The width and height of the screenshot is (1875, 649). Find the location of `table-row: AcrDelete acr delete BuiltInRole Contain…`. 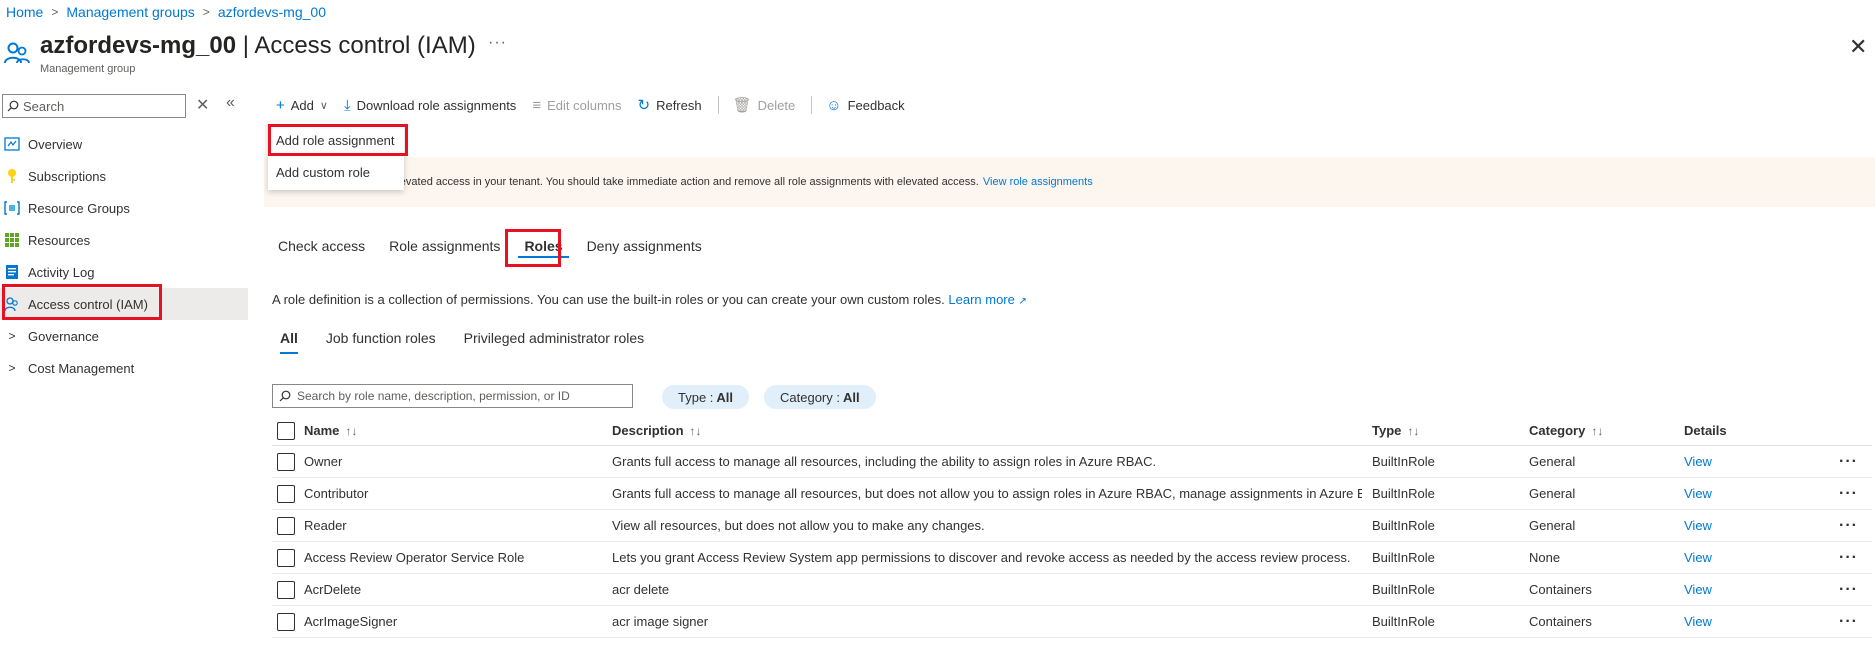

table-row: AcrDelete acr delete BuiltInRole Contain… is located at coordinates (1072, 590).